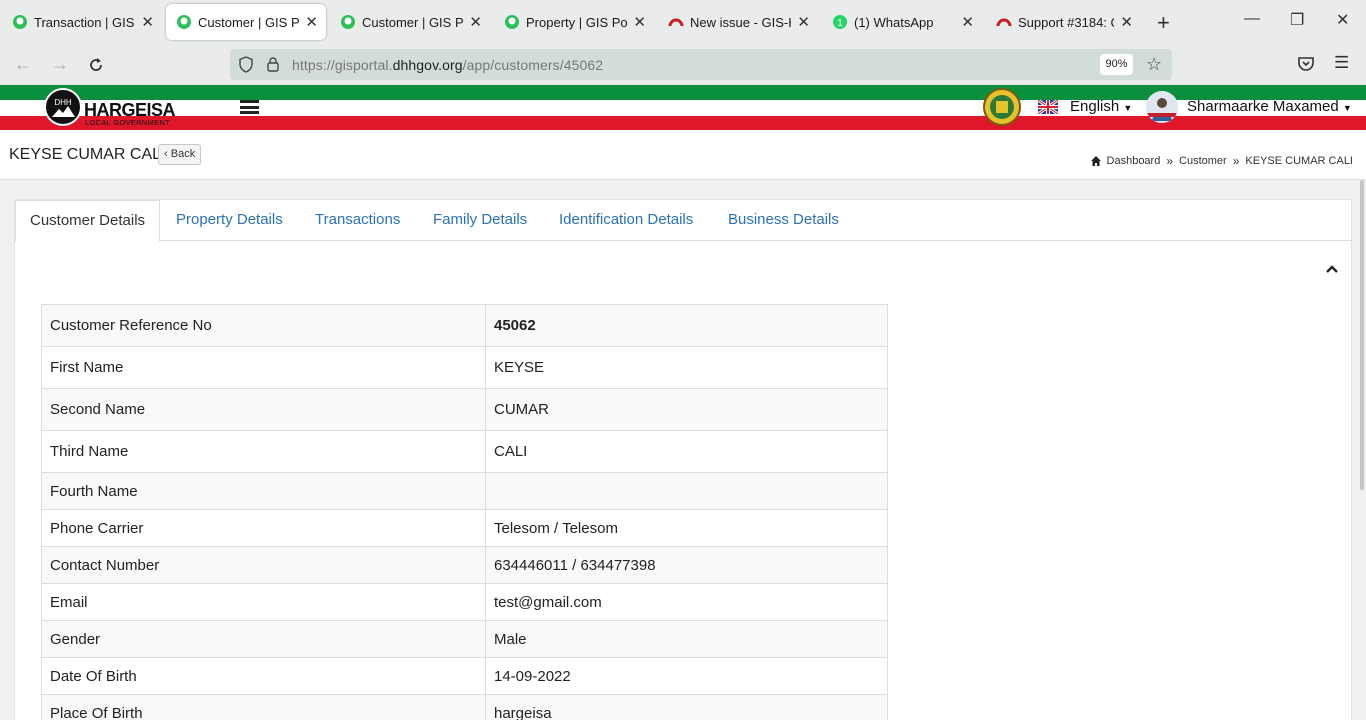 The height and width of the screenshot is (720, 1366). I want to click on browser-tab-title: Customer | GIS Portal, so click(413, 22).